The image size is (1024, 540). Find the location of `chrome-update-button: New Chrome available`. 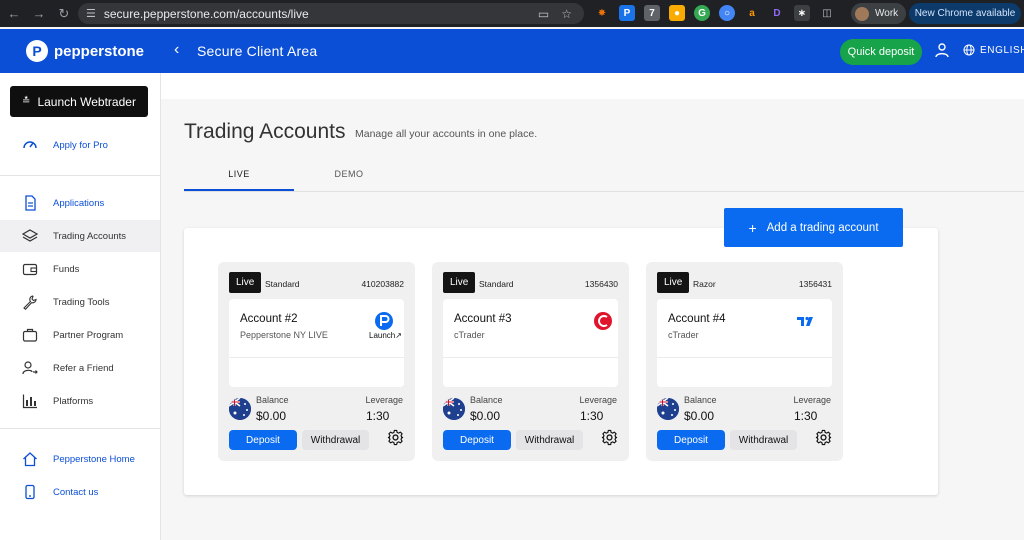

chrome-update-button: New Chrome available is located at coordinates (965, 13).